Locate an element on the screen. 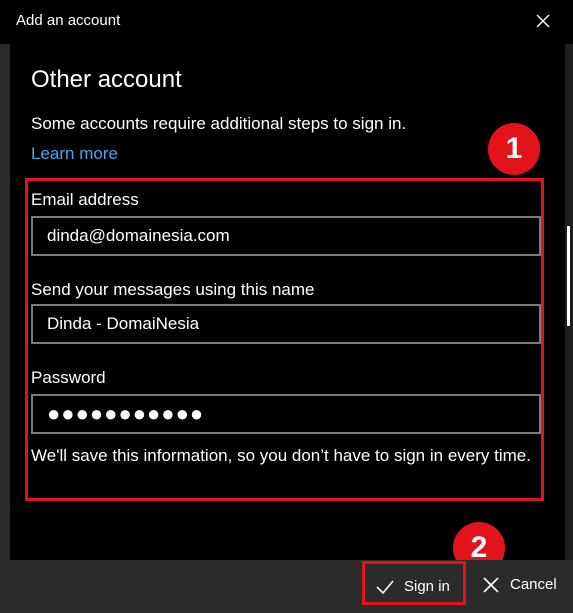 This screenshot has height=613, width=573. step-1-badge: 1 is located at coordinates (514, 149).